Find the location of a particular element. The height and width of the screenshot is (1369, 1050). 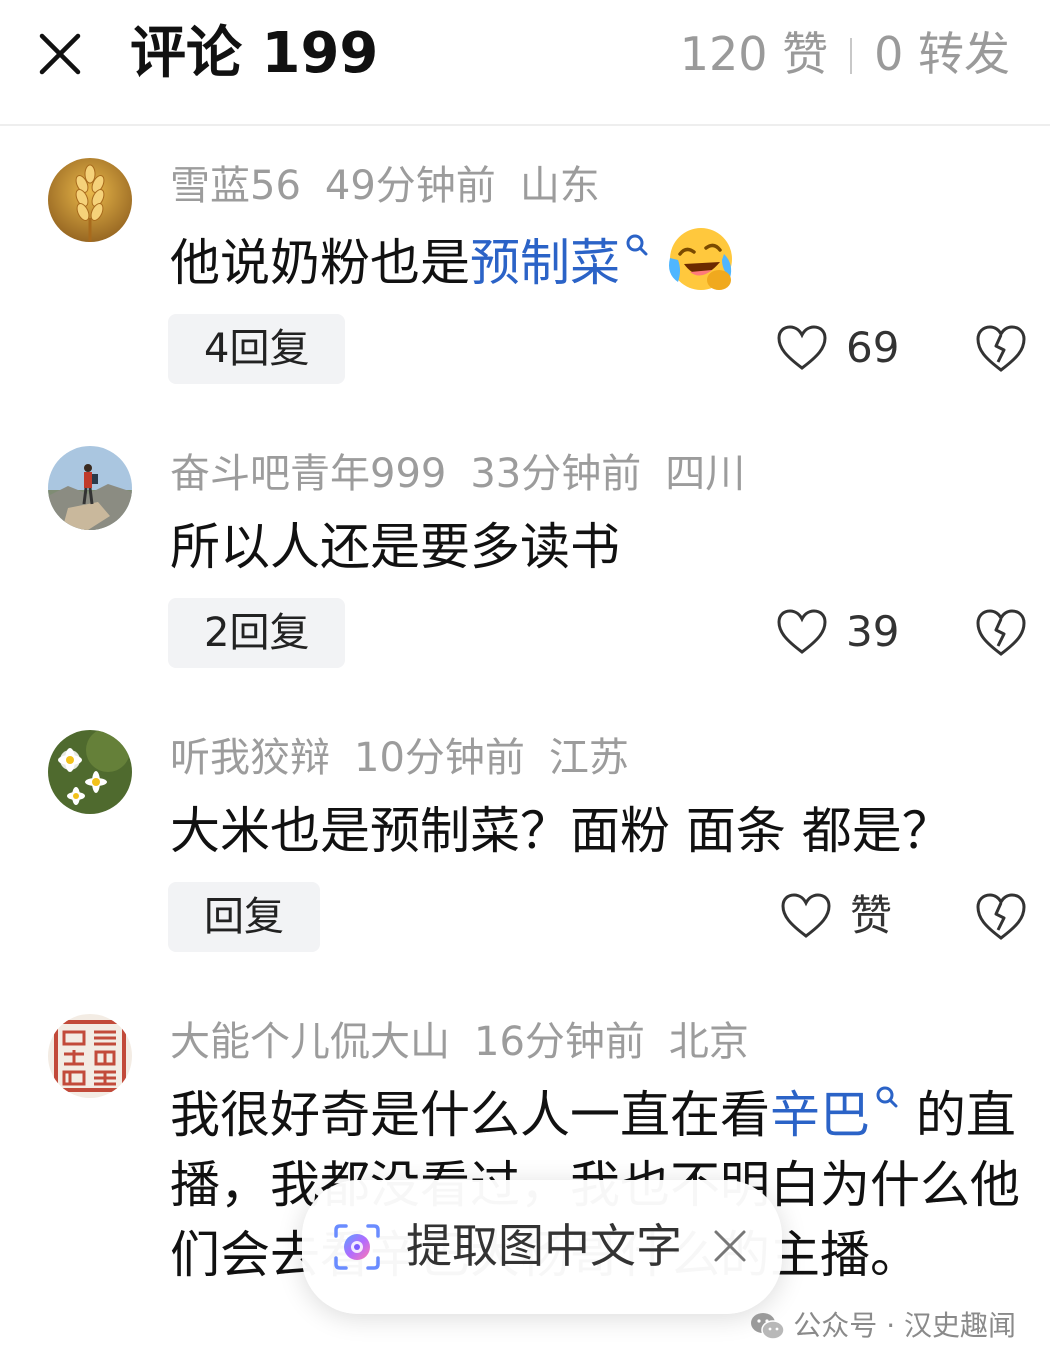

timestamp: 10分钟前 is located at coordinates (439, 758).